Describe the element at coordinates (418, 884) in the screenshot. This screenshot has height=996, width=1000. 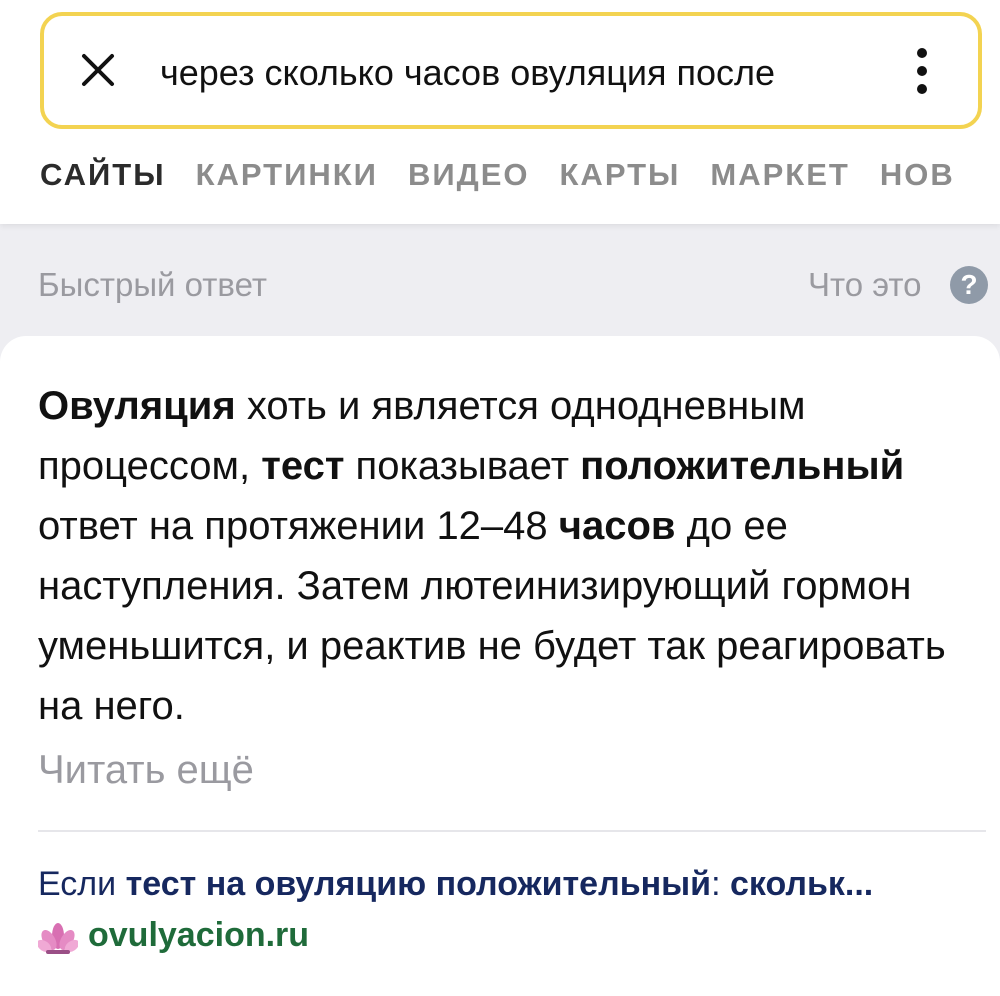
I see `source-title-bold: тест на овуляцию положительный` at that location.